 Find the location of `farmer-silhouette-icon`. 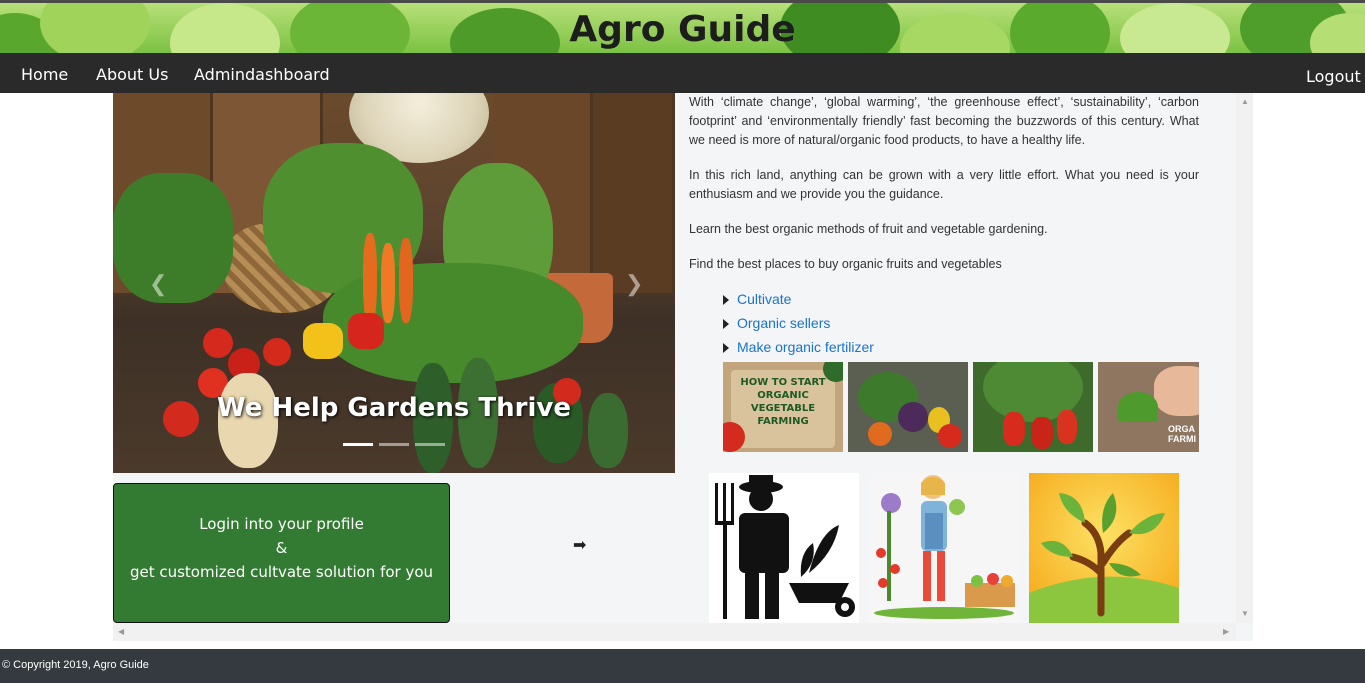

farmer-silhouette-icon is located at coordinates (784, 548).